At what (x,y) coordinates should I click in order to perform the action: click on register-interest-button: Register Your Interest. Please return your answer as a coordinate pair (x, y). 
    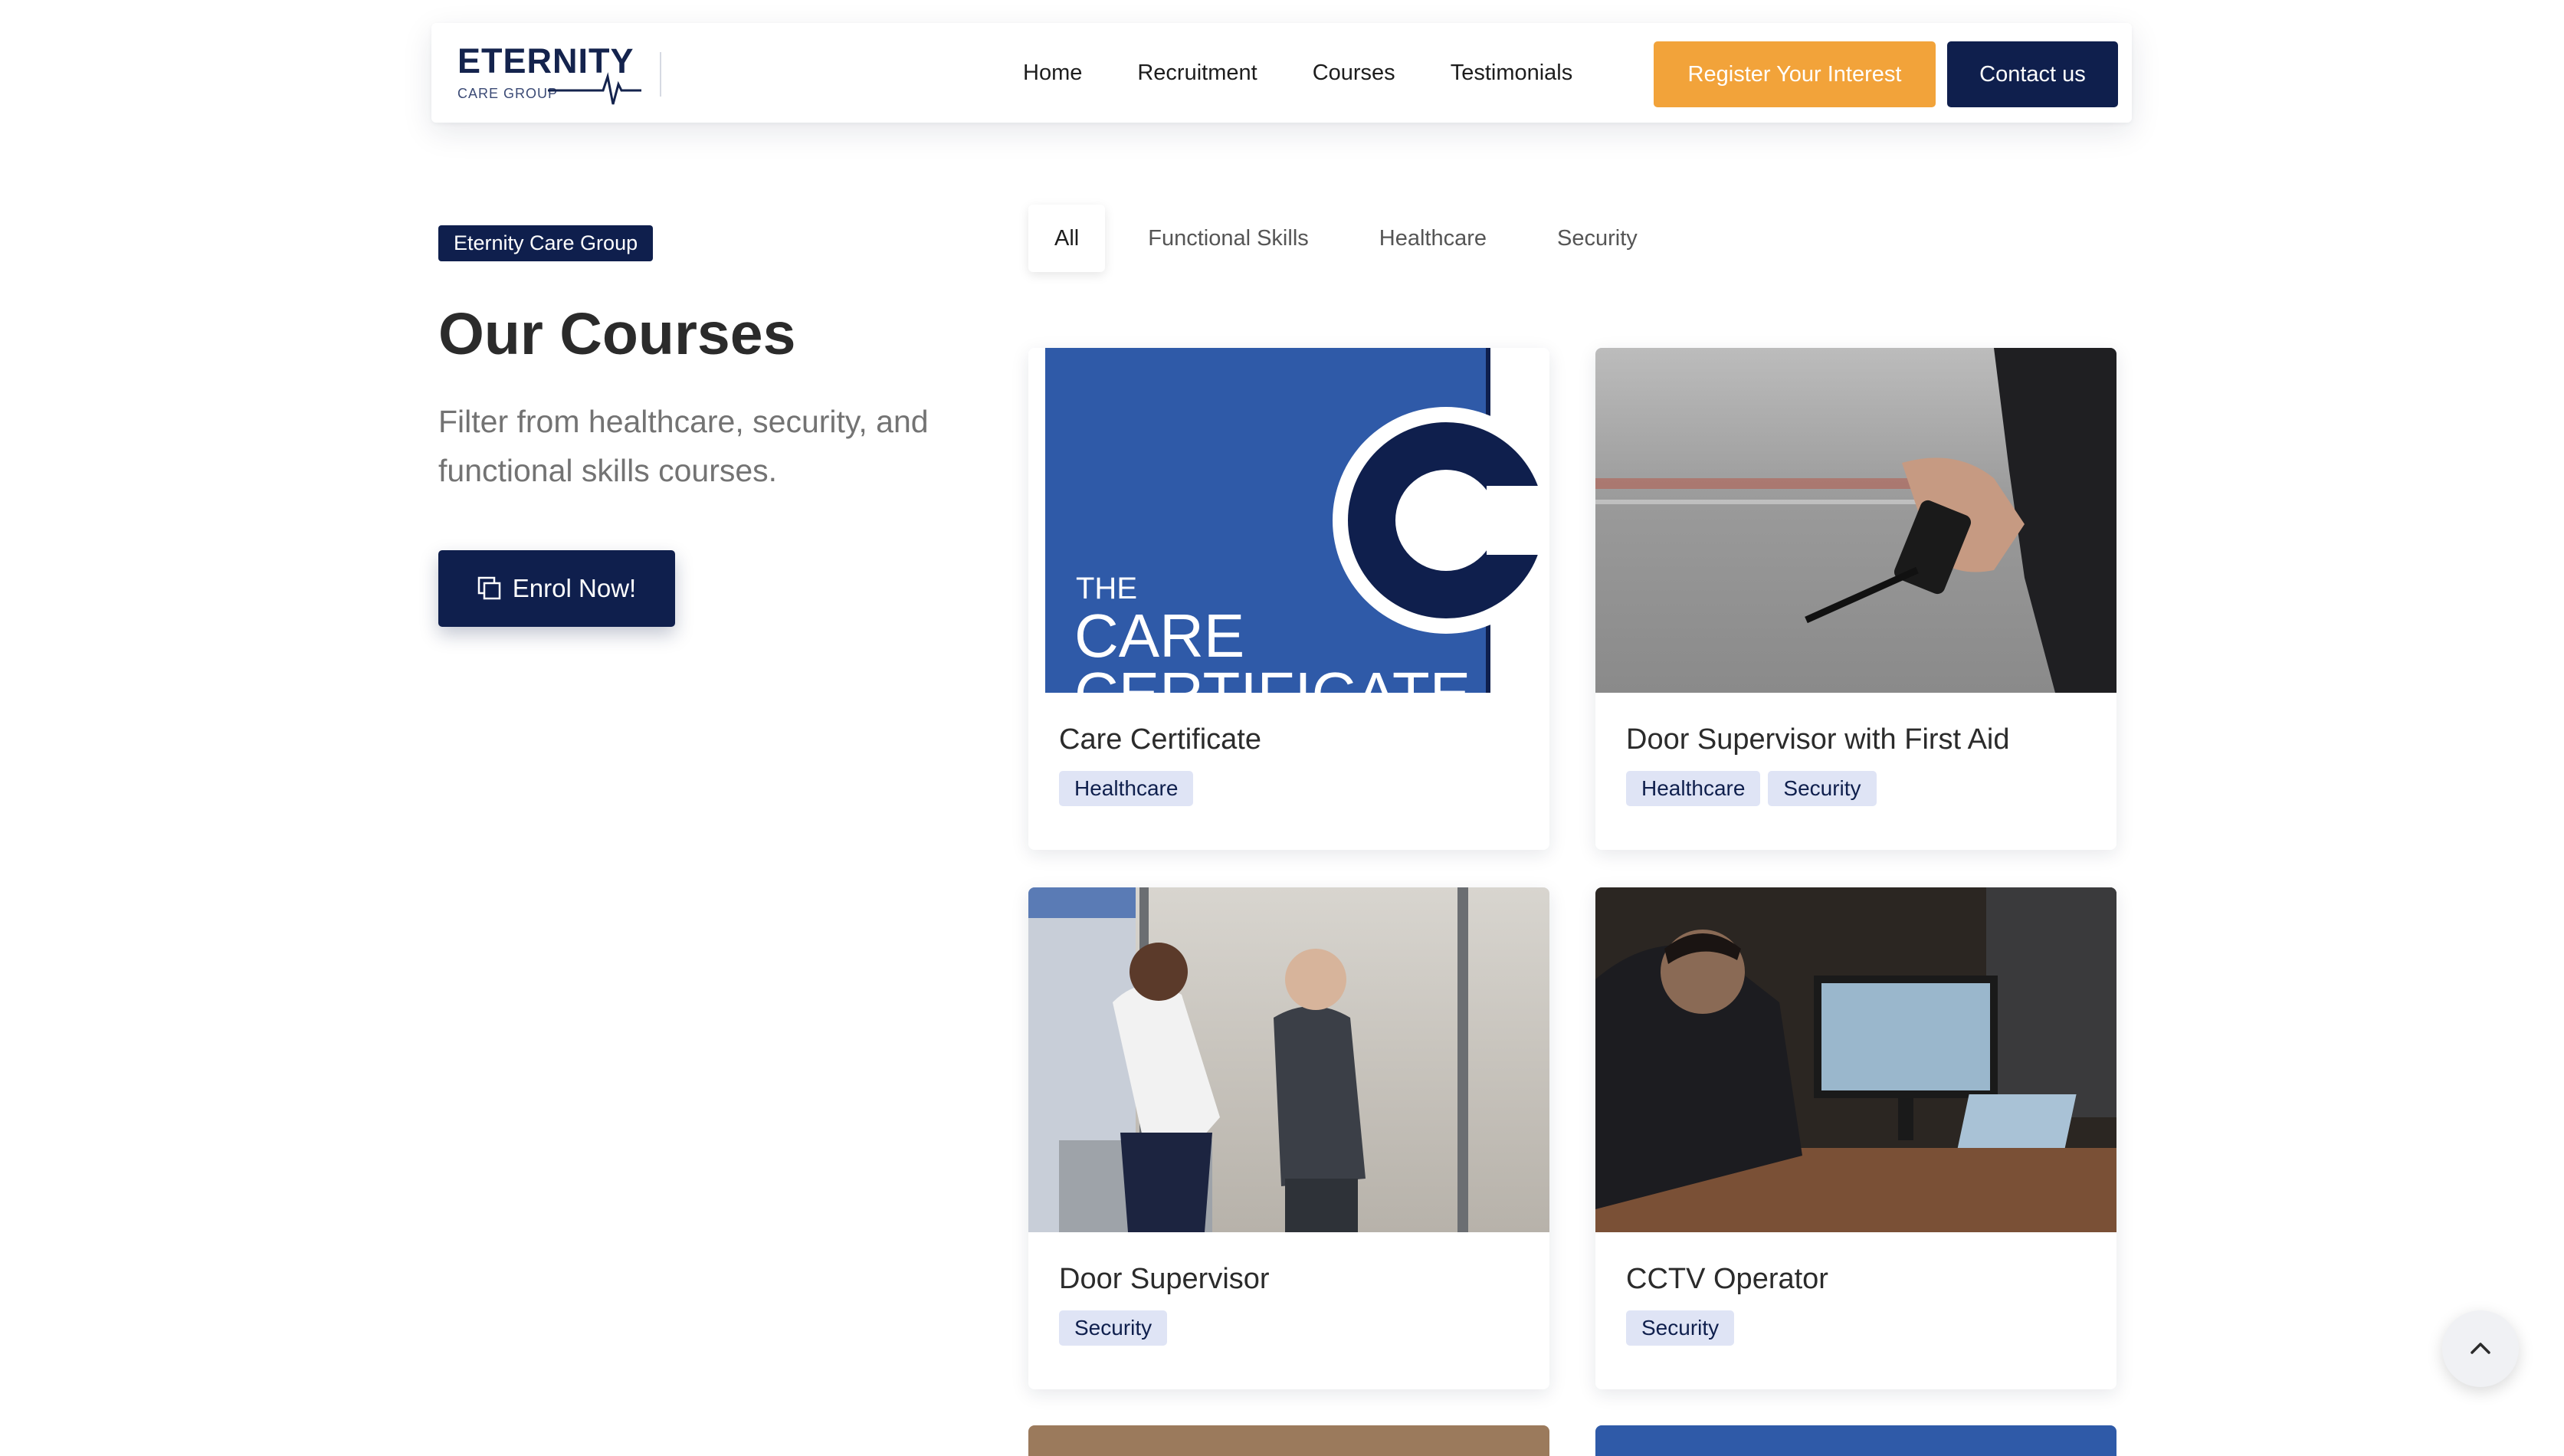
    Looking at the image, I should click on (1795, 74).